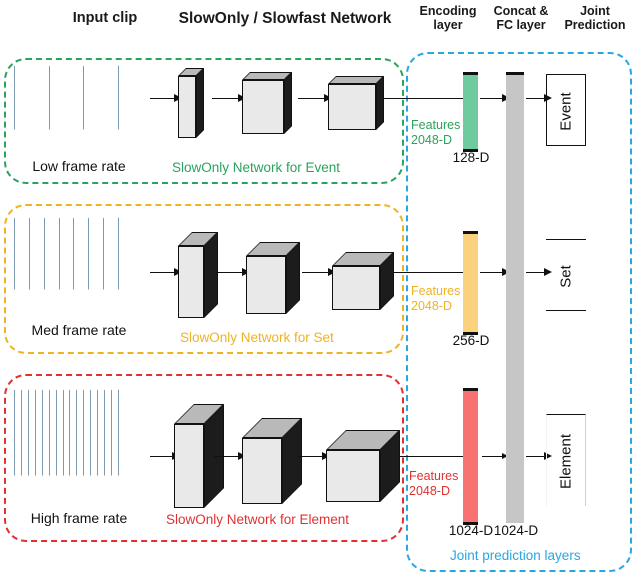 This screenshot has height=578, width=632. I want to click on label-encoding-dim-event: 128-D, so click(471, 157).